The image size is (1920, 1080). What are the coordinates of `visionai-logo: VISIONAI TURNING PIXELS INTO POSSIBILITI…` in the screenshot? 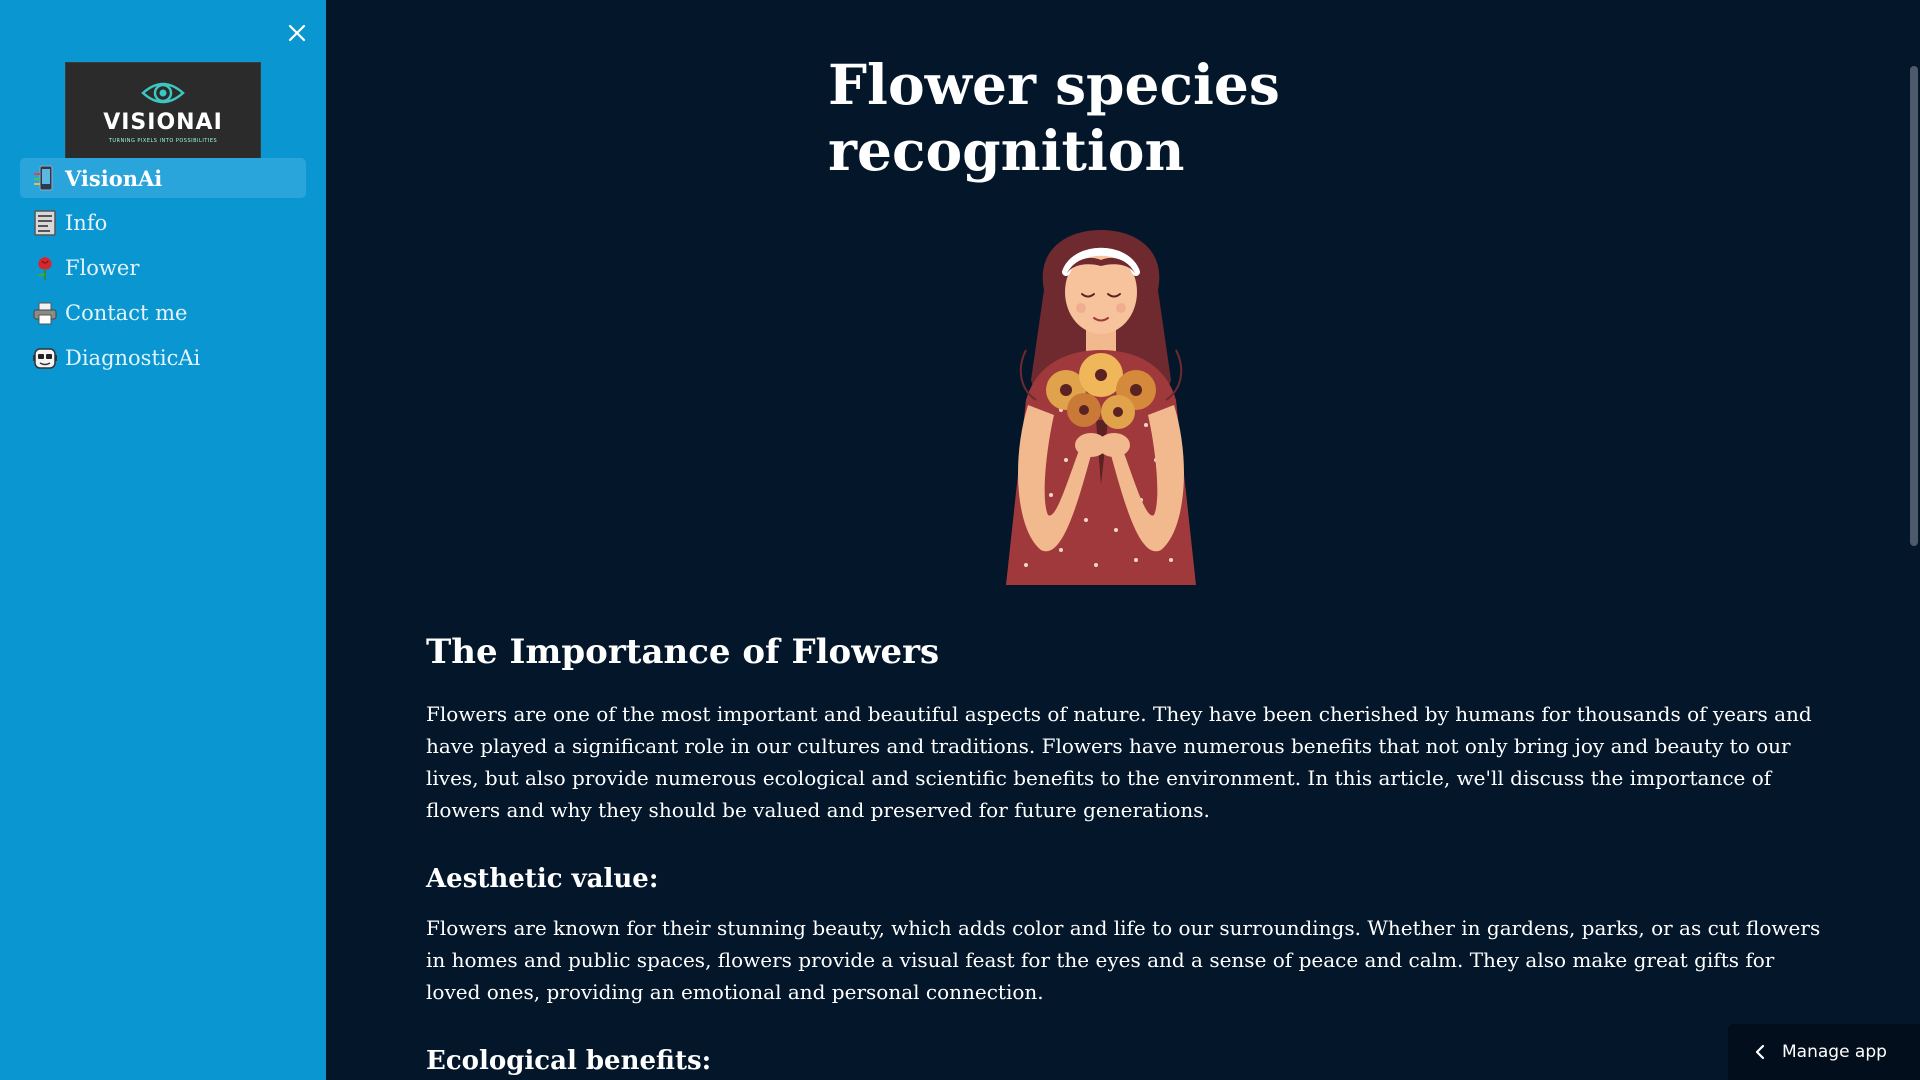 It's located at (163, 111).